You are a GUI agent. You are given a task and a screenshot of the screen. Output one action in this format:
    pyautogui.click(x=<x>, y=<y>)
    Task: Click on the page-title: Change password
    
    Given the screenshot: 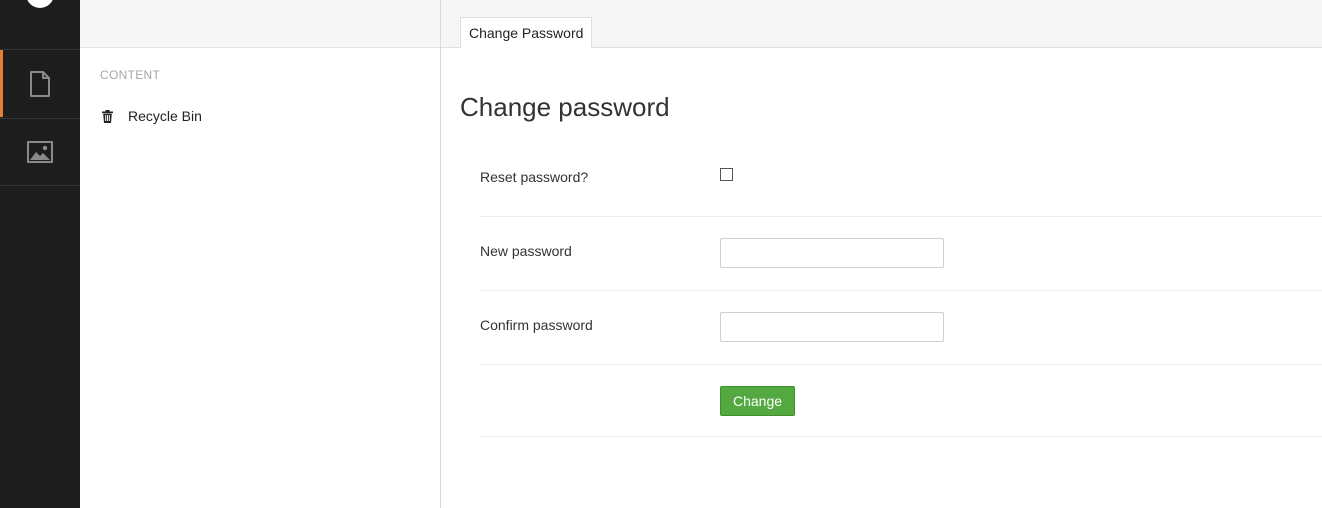 What is the action you would take?
    pyautogui.click(x=565, y=107)
    